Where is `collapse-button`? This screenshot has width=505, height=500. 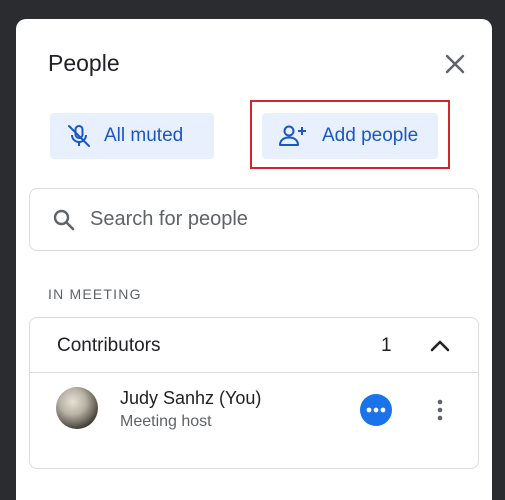 collapse-button is located at coordinates (440, 346).